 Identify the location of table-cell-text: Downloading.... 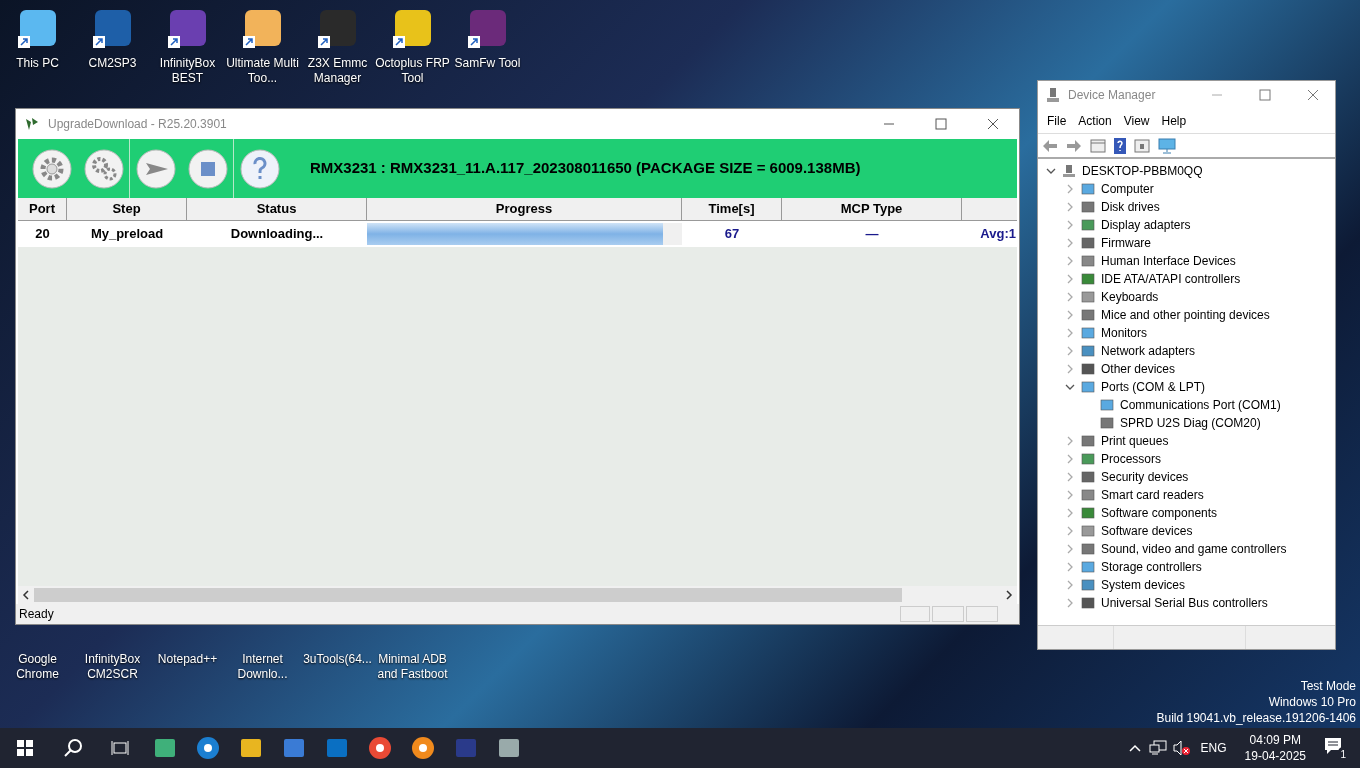
(277, 234).